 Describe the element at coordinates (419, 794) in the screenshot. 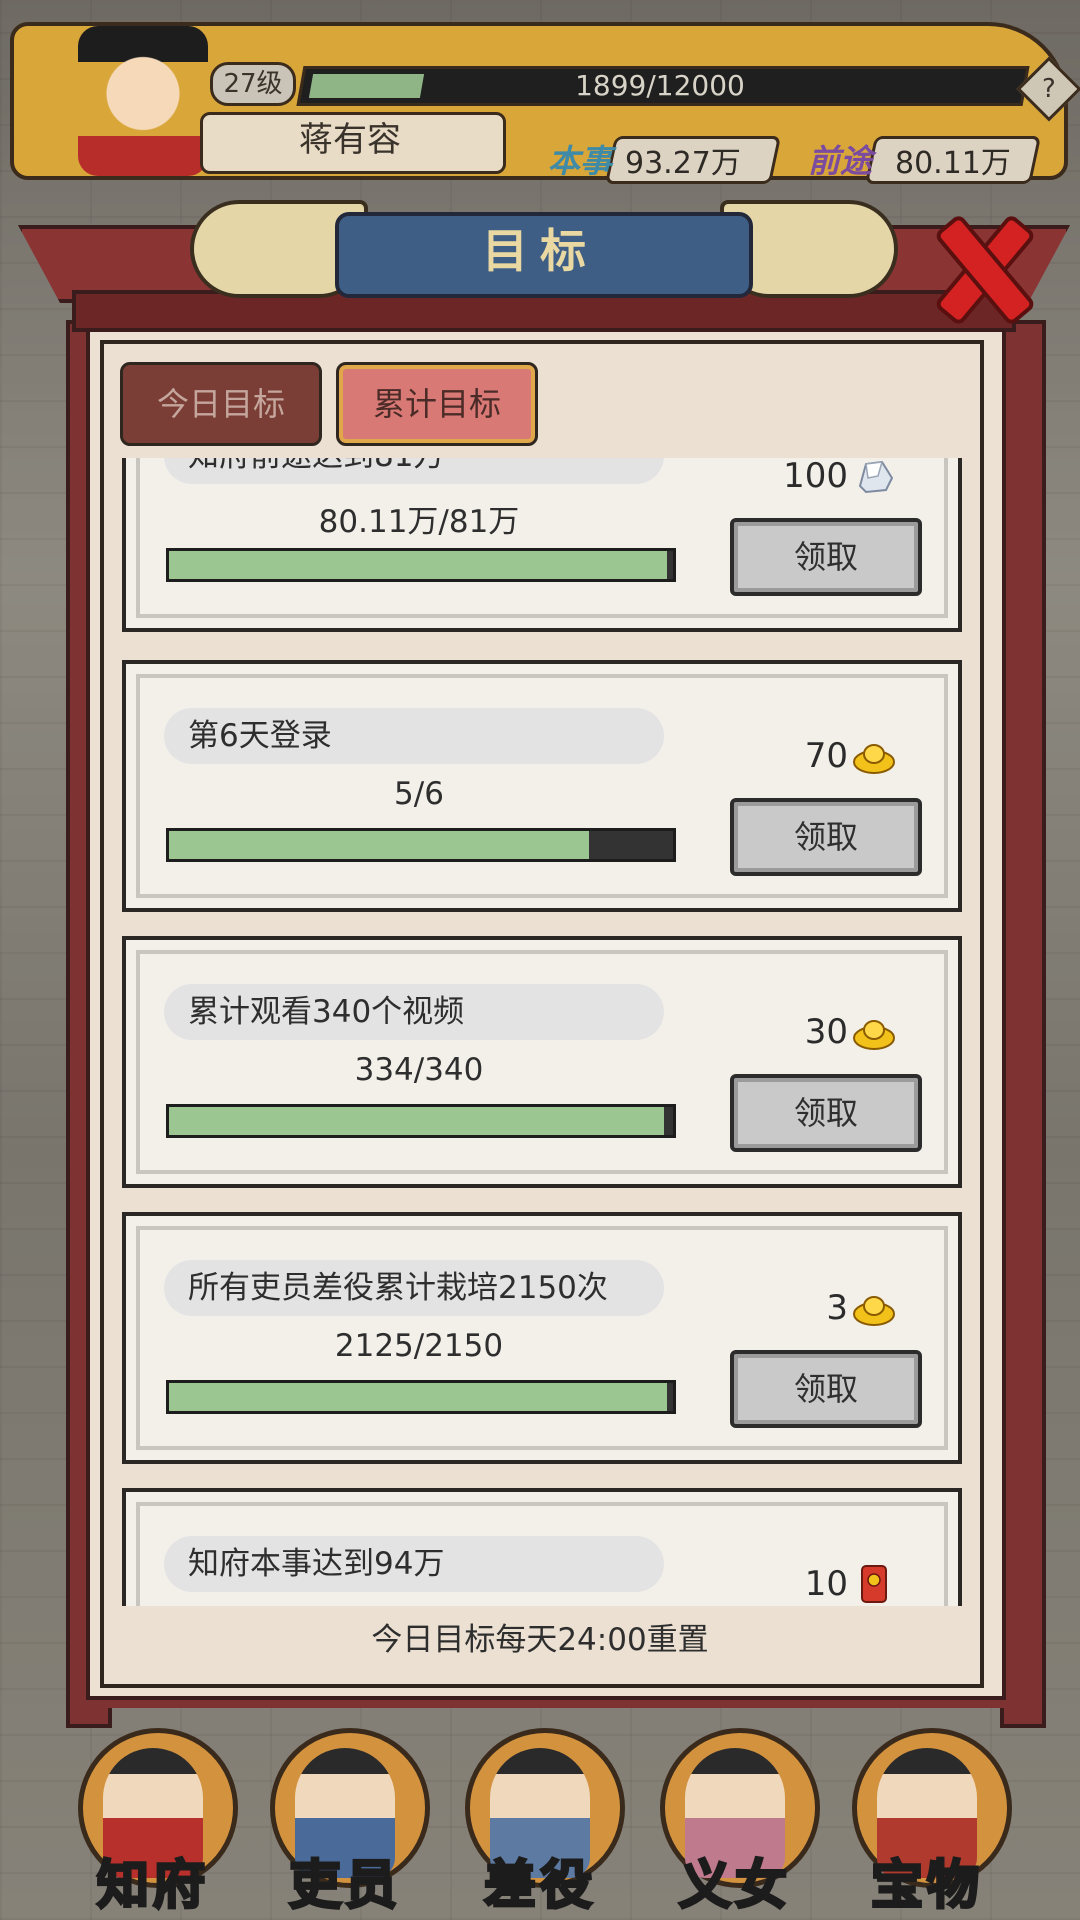

I see `task-progress-text: 5/6` at that location.